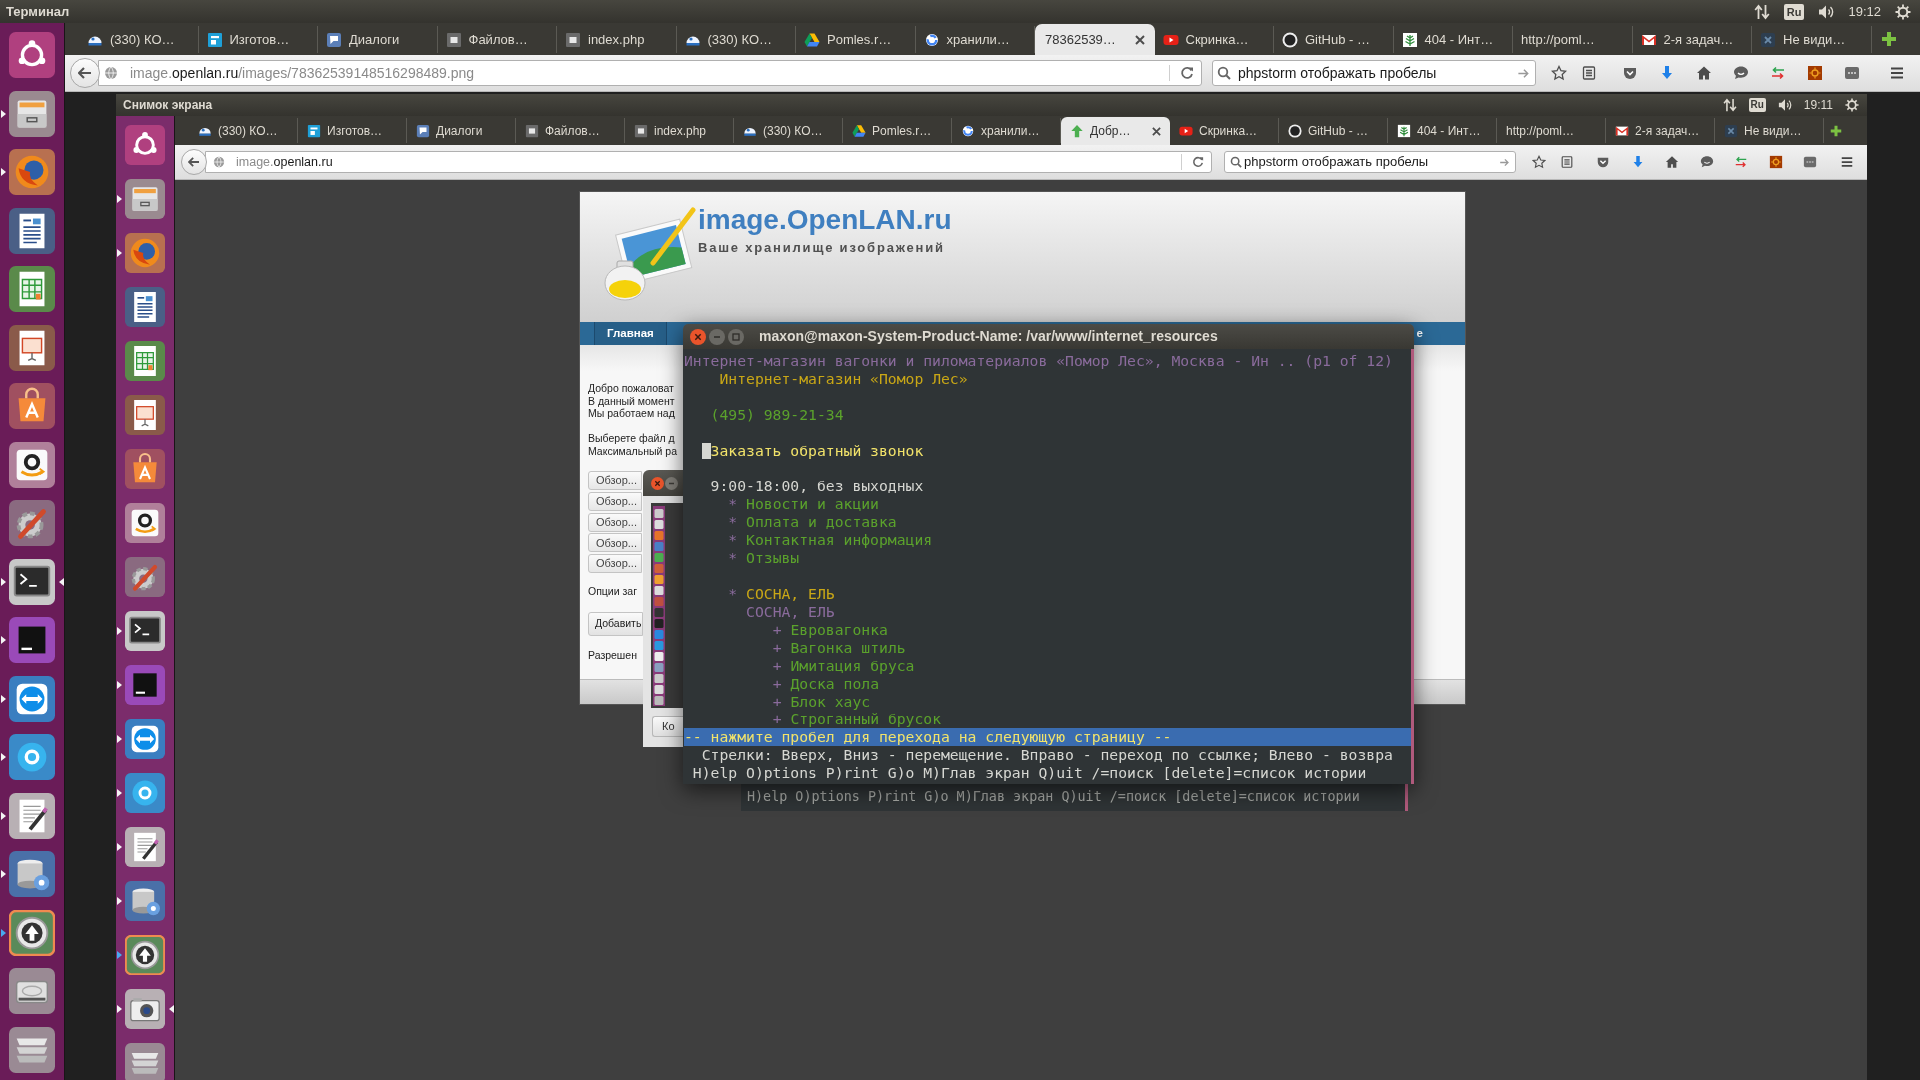  I want to click on add-button: Добавить, so click(615, 623).